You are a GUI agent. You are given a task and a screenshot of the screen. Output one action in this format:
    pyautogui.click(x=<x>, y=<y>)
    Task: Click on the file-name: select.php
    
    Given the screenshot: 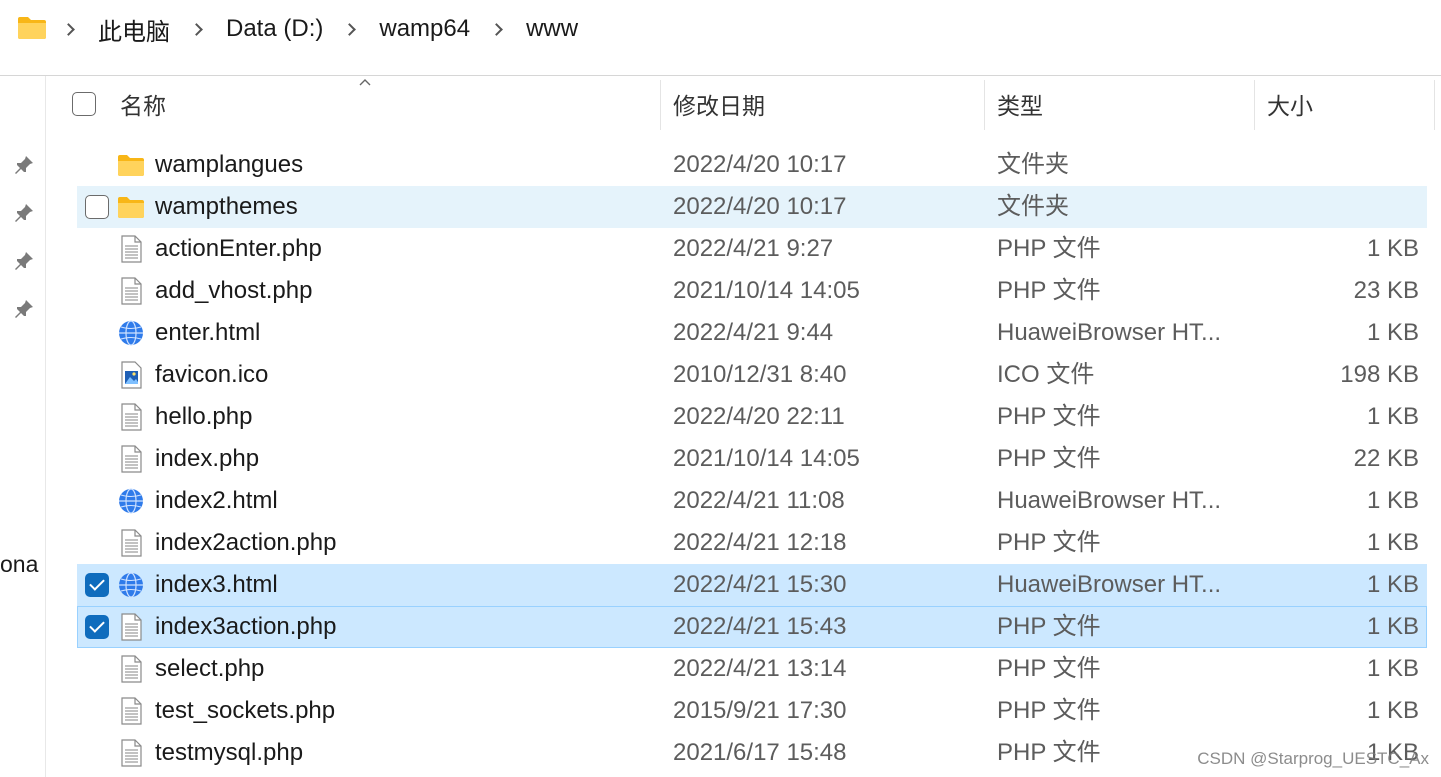 What is the action you would take?
    pyautogui.click(x=210, y=668)
    